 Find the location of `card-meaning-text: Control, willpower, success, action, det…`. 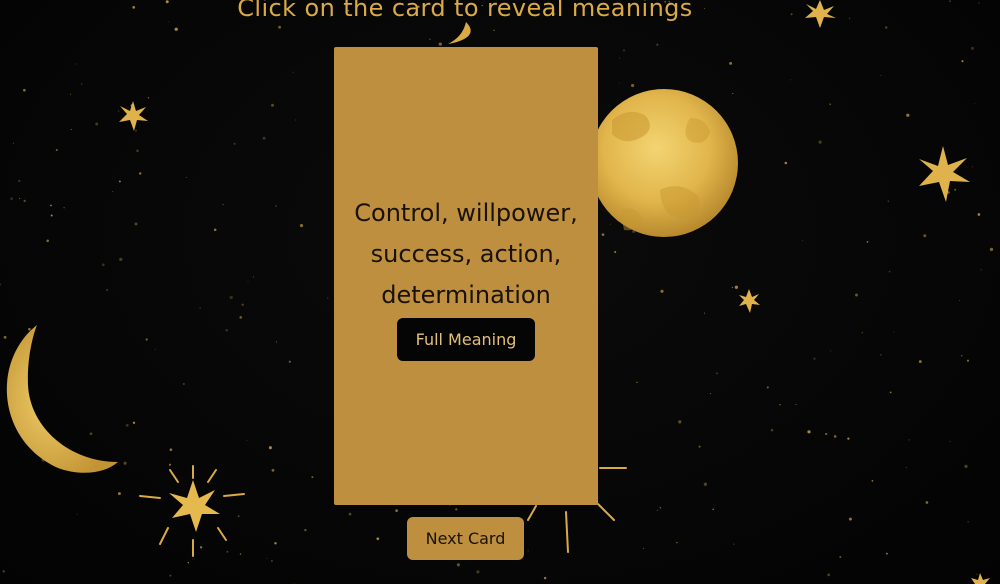

card-meaning-text: Control, willpower, success, action, det… is located at coordinates (466, 254).